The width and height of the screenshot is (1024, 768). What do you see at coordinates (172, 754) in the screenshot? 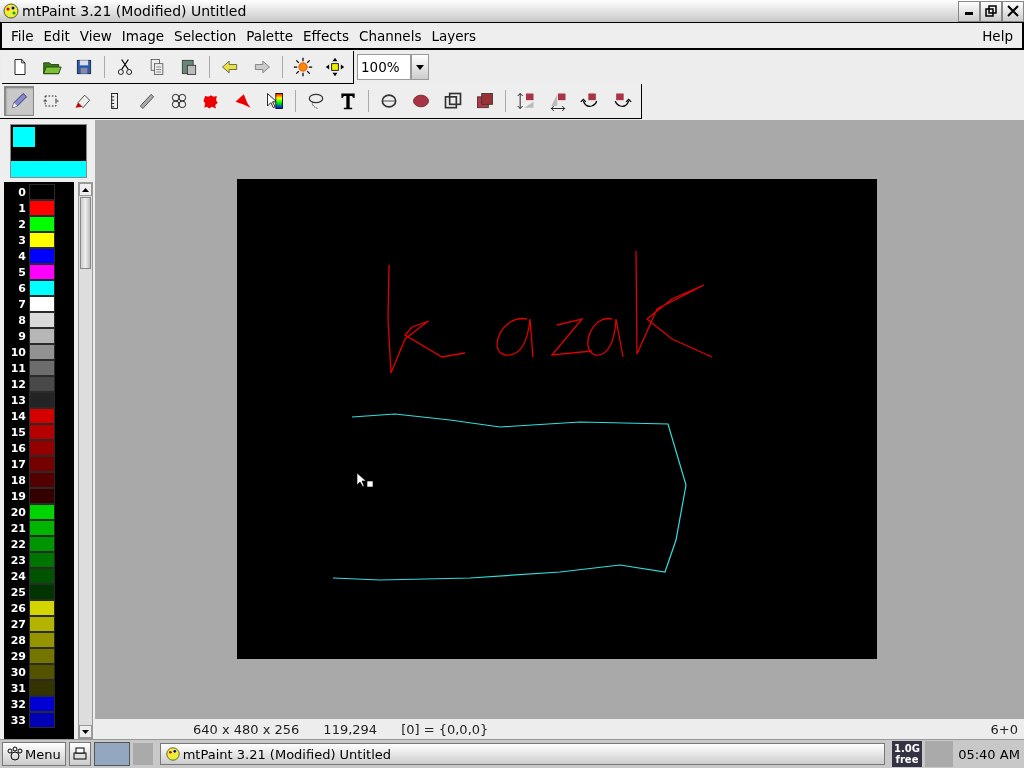
I see `app-logo-icon` at bounding box center [172, 754].